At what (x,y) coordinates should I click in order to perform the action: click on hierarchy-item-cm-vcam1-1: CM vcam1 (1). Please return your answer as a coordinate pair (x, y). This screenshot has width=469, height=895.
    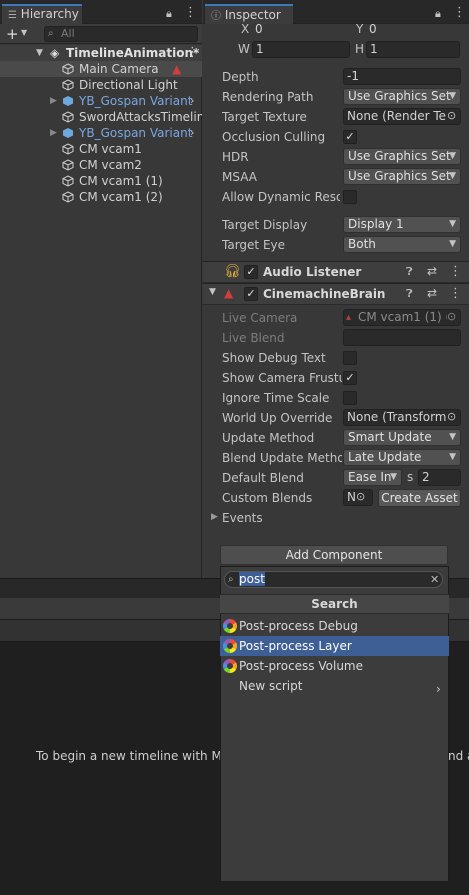
    Looking at the image, I should click on (101, 181).